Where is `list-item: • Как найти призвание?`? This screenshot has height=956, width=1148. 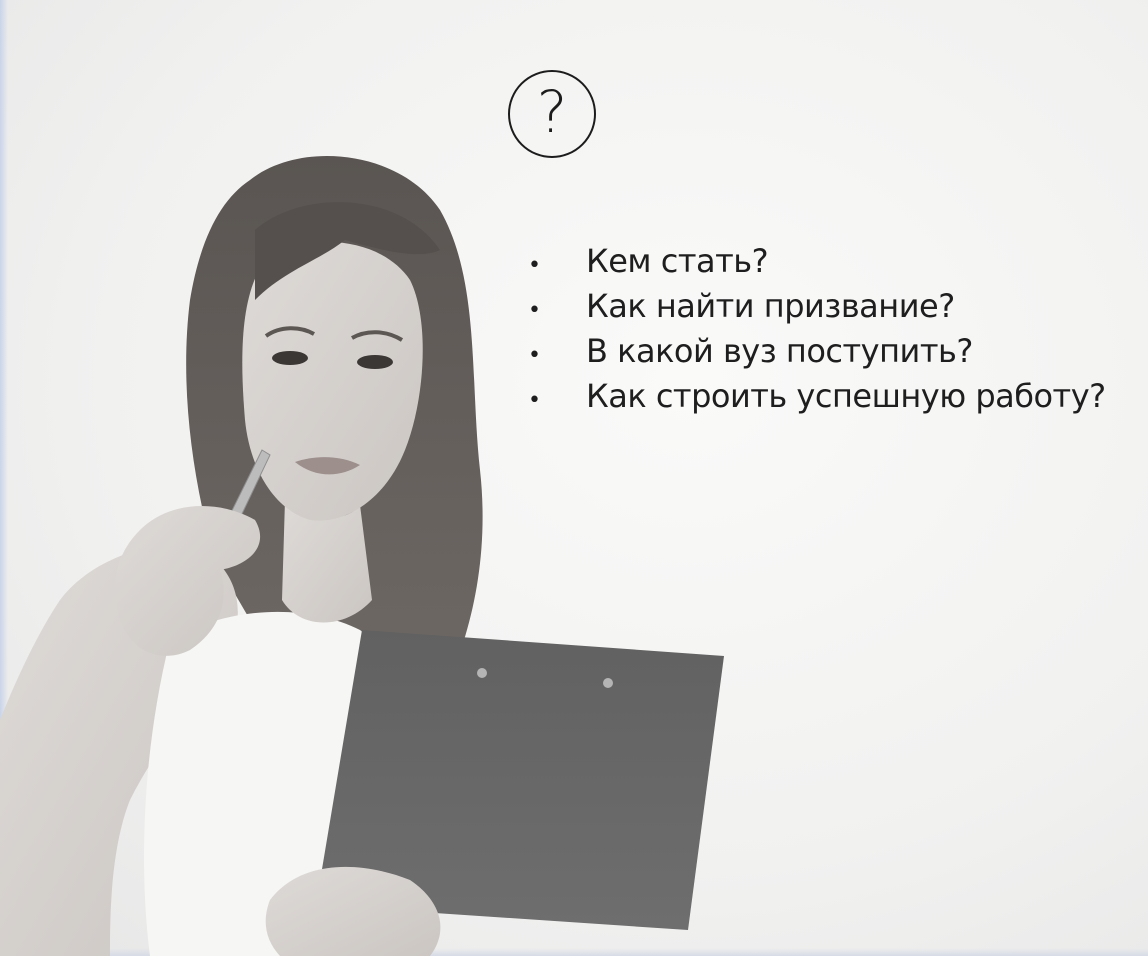
list-item: • Как найти призвание? is located at coordinates (813, 309).